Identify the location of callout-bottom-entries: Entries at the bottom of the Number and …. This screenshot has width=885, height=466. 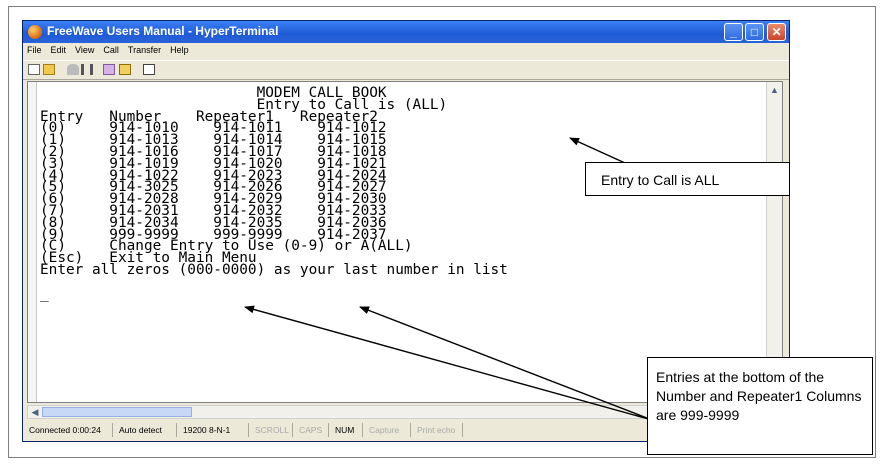
(760, 406).